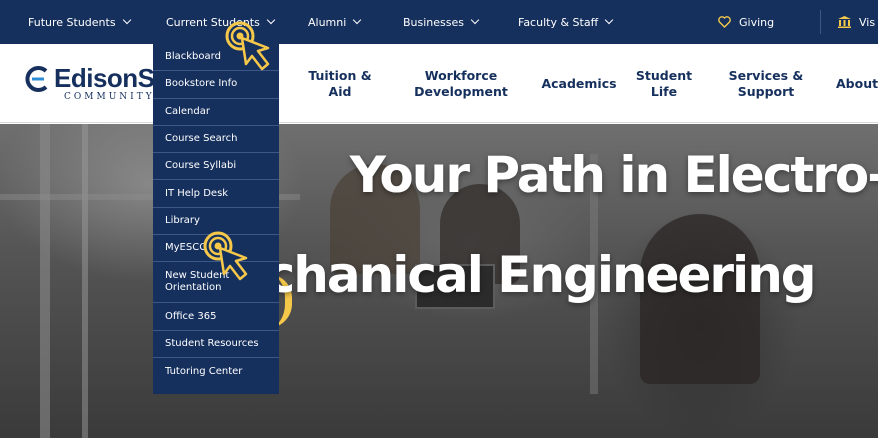  I want to click on menu-item-myescc: MyESCC, so click(216, 249).